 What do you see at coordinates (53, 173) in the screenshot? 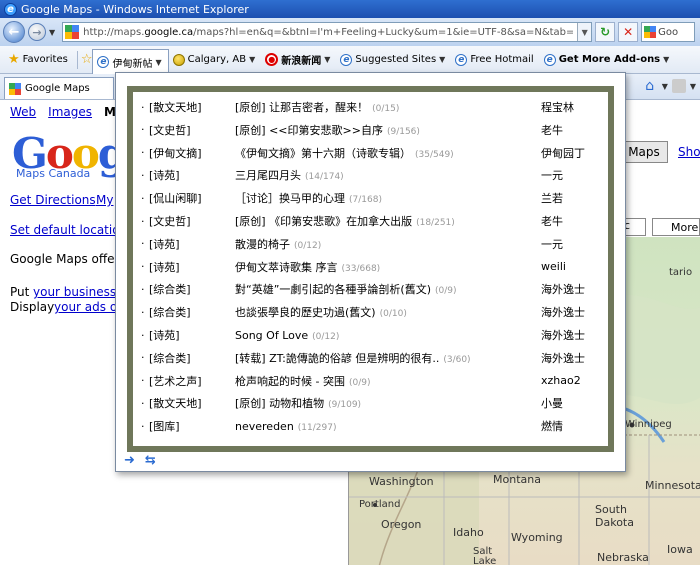
I see `logo-subtitle: Maps Canada` at bounding box center [53, 173].